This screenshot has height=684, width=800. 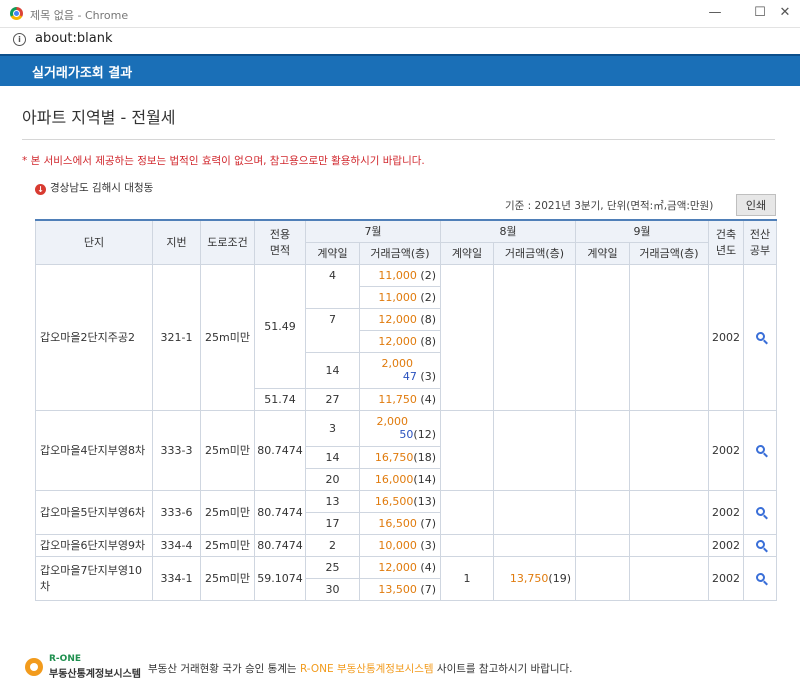 What do you see at coordinates (65, 659) in the screenshot?
I see `logo-top-text: R-ONE` at bounding box center [65, 659].